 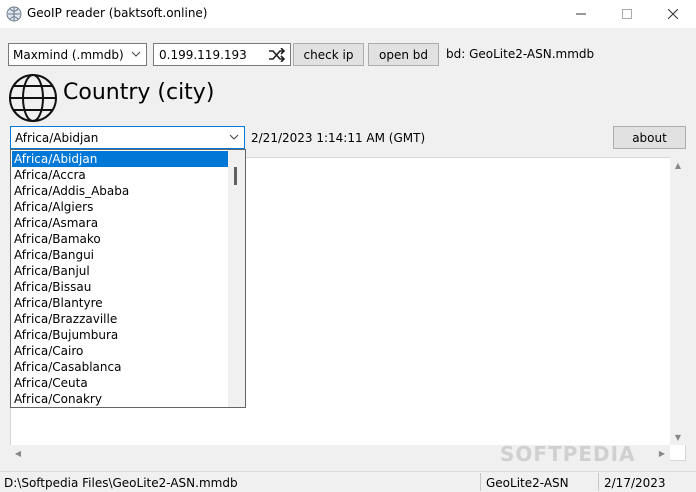 I want to click on dropdown-scroll-thumb, so click(x=235, y=176).